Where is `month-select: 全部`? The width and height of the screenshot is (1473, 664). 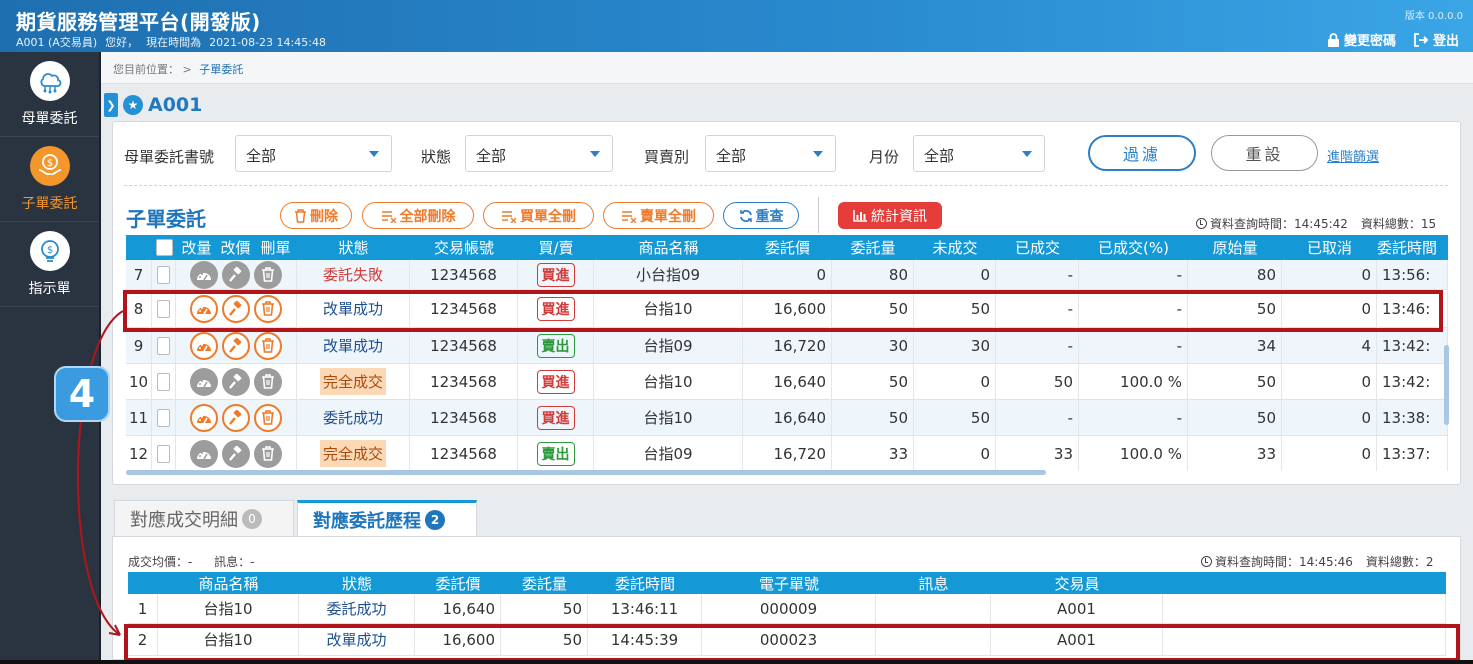 month-select: 全部 is located at coordinates (979, 153).